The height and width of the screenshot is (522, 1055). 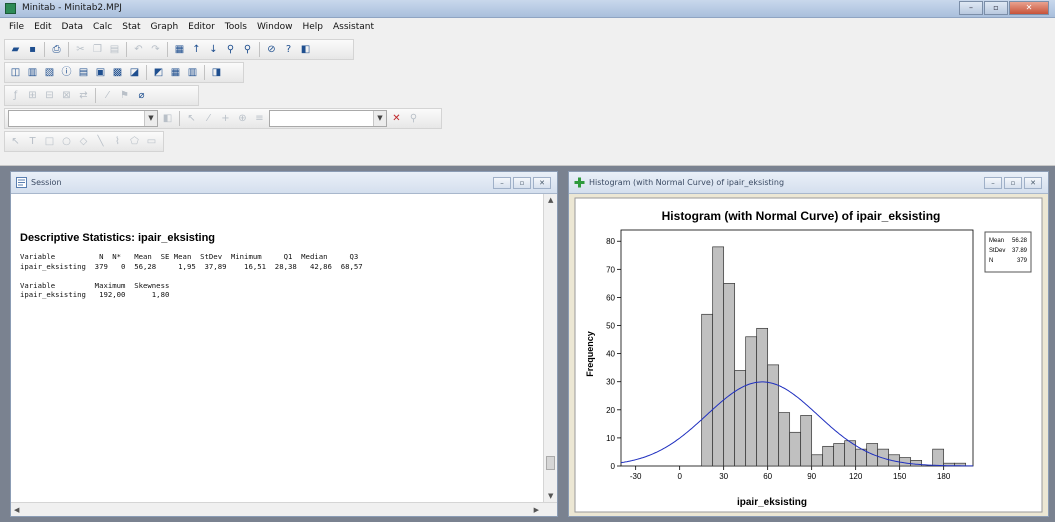 I want to click on graph-maximize-button: ▫, so click(x=1013, y=183).